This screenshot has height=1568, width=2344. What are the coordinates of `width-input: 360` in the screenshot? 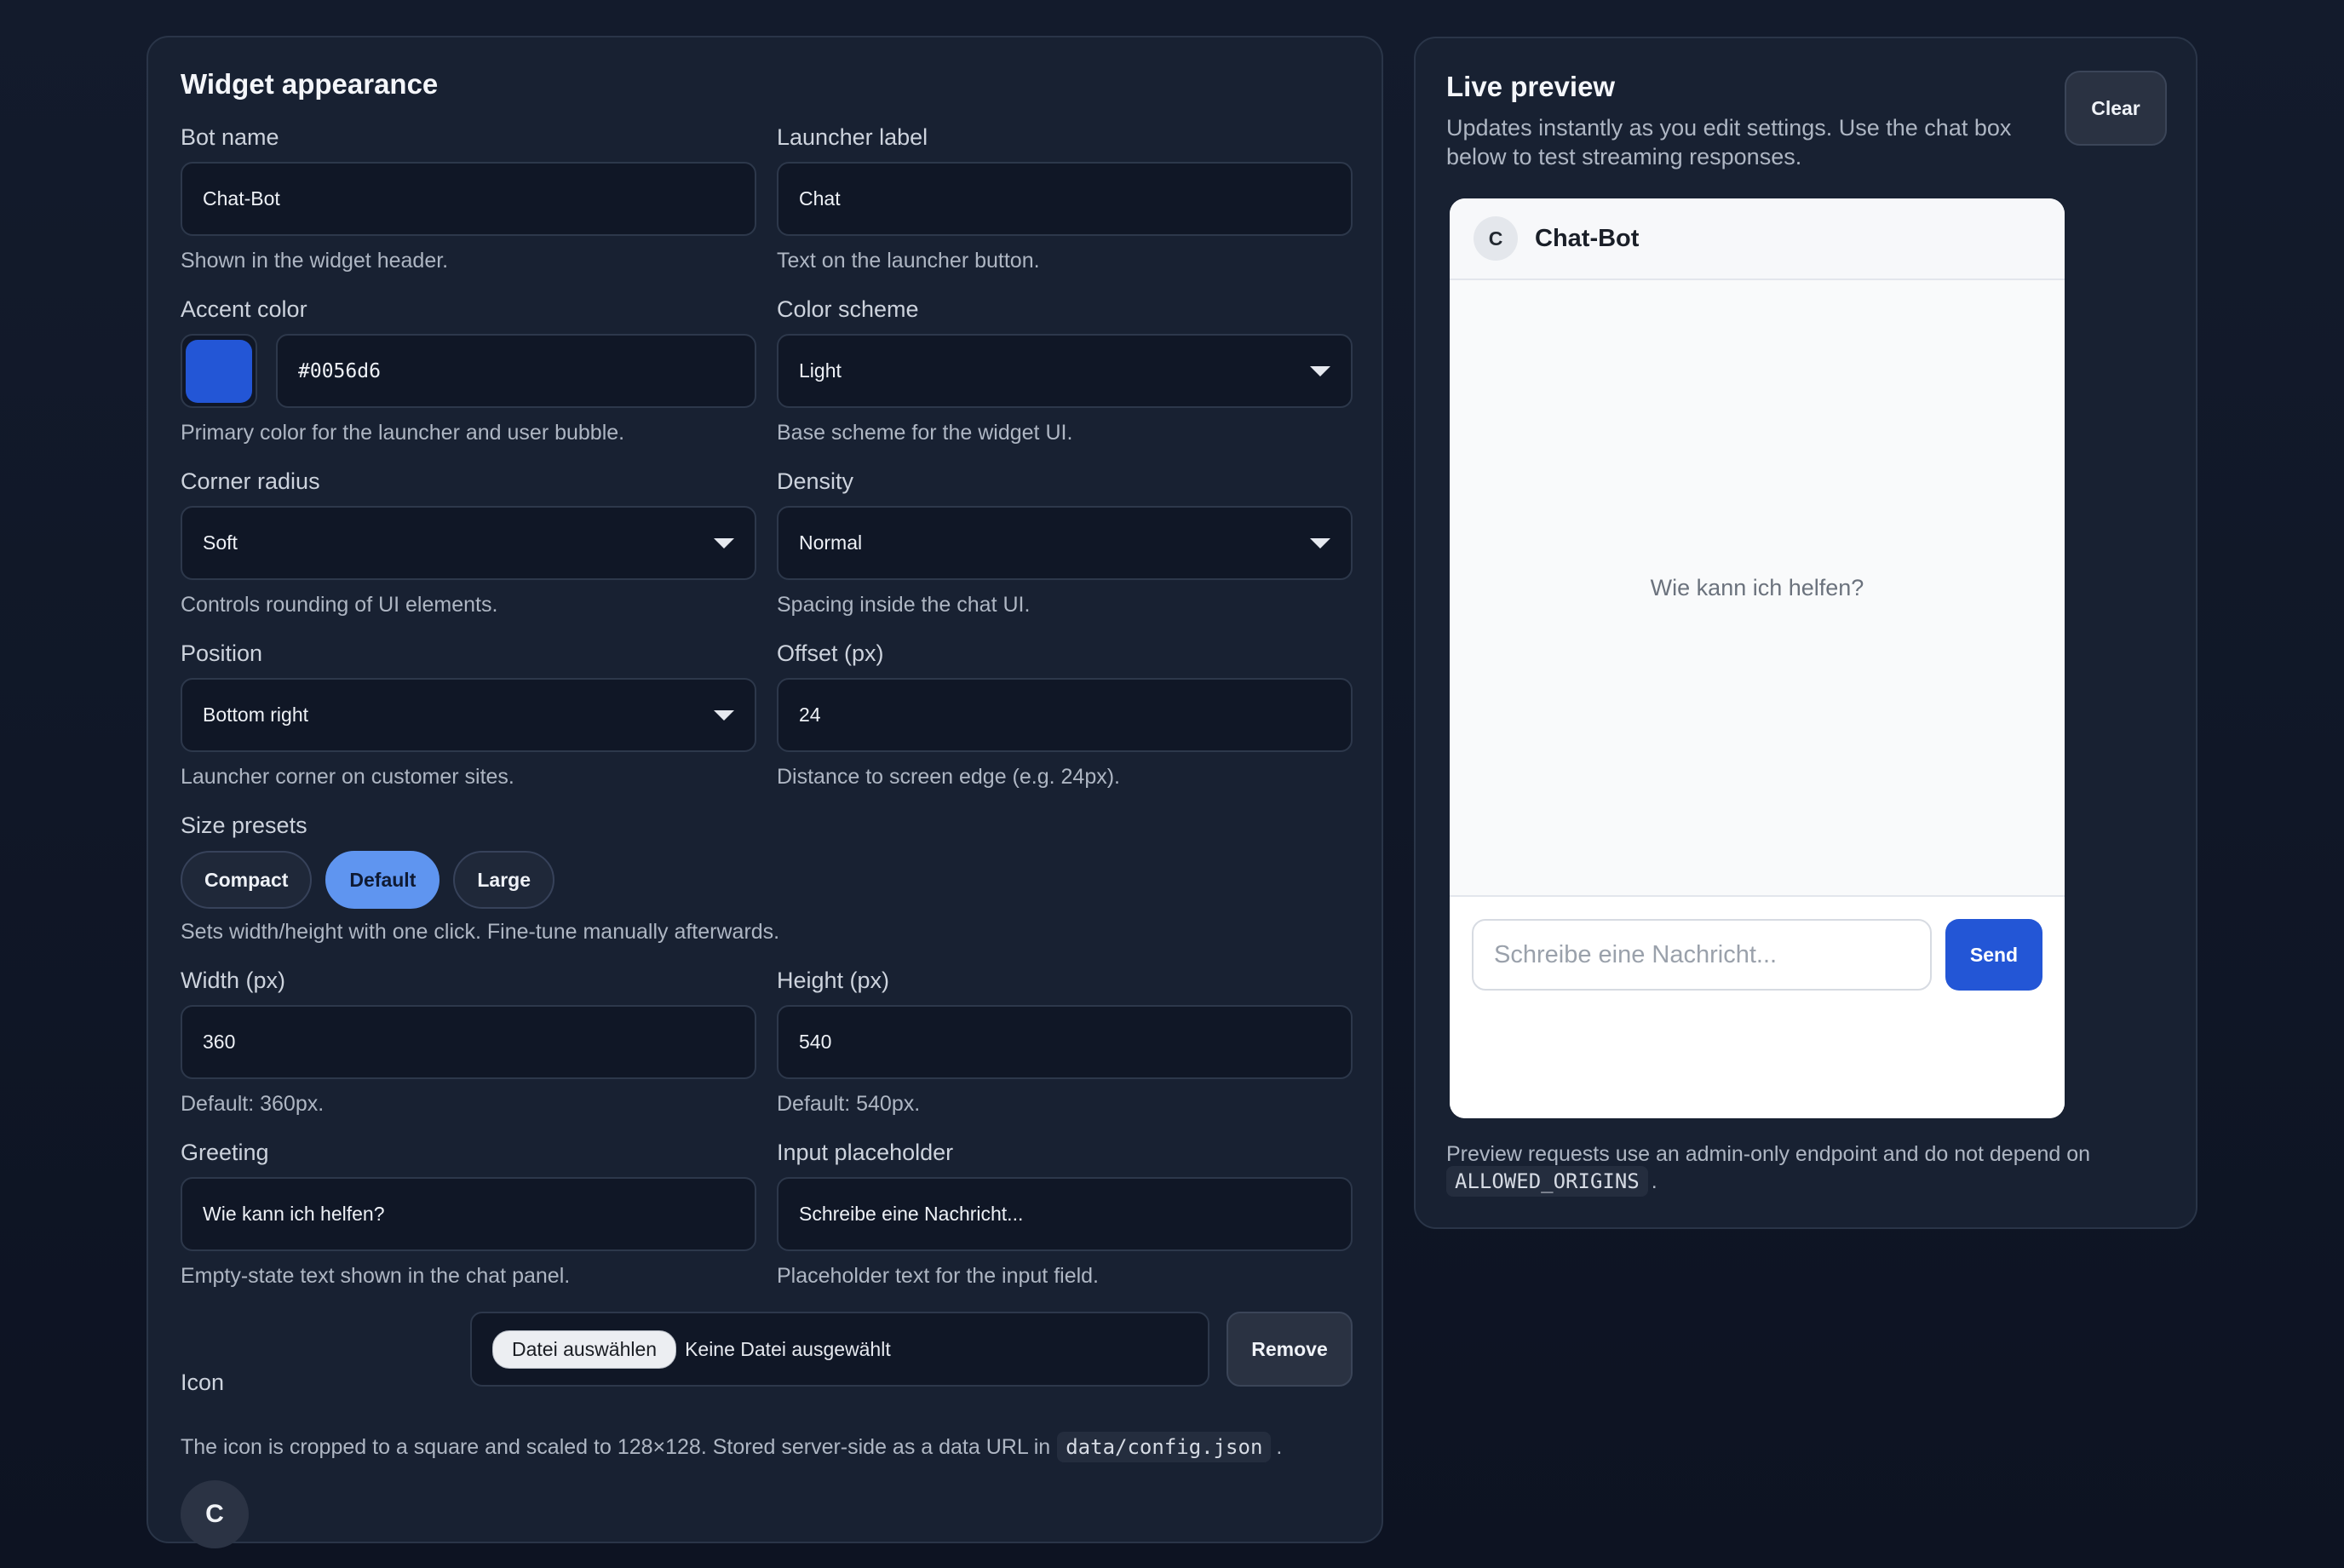 It's located at (468, 1042).